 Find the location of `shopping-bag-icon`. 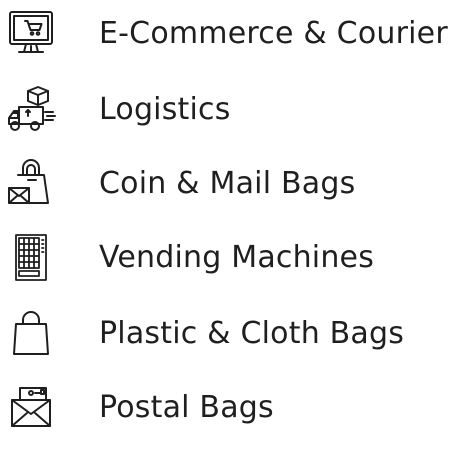

shopping-bag-icon is located at coordinates (32, 334).